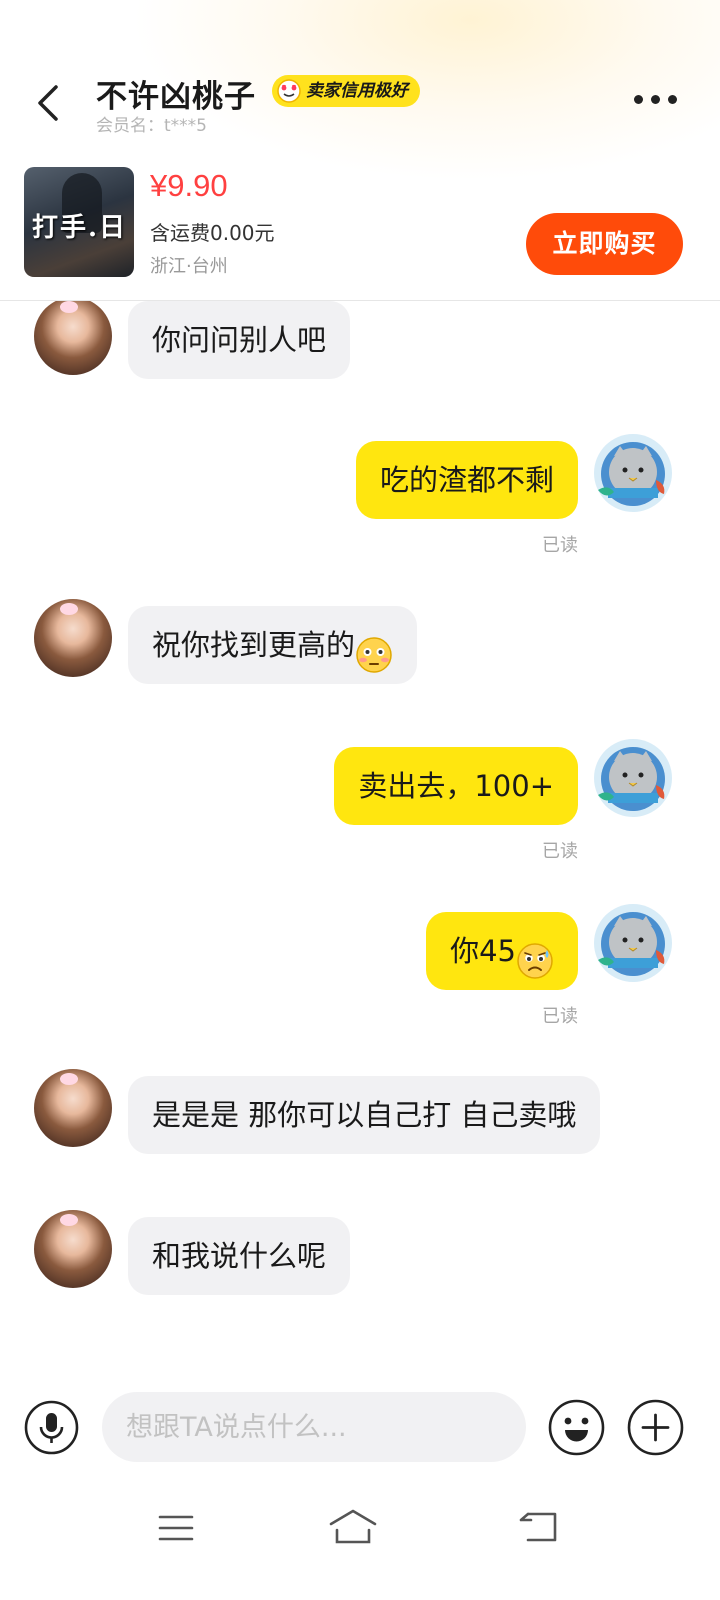 The height and width of the screenshot is (1600, 720). Describe the element at coordinates (655, 1427) in the screenshot. I see `plus-icon` at that location.